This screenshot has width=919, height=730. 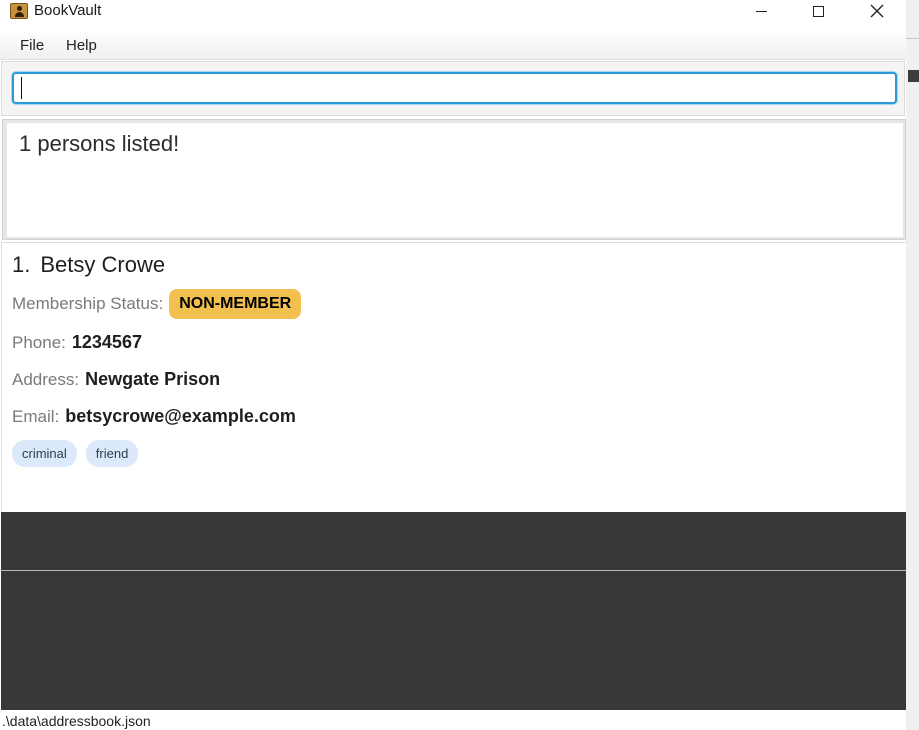 I want to click on address-label: Address:, so click(x=46, y=379).